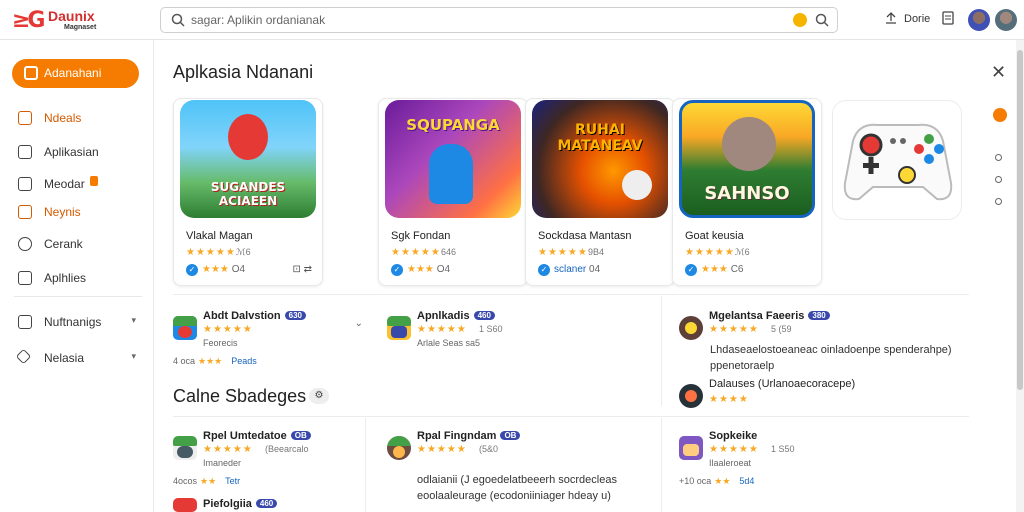 The image size is (1024, 512). I want to click on sidebar-item-nuftnanigs: Nuftnanigs ▾, so click(82, 322).